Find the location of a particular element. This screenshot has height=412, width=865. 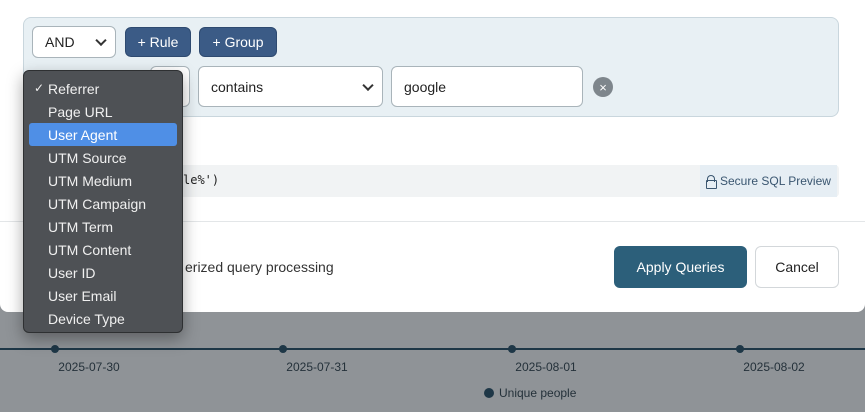

chart-tick-label: 2025-07-31 is located at coordinates (317, 367).